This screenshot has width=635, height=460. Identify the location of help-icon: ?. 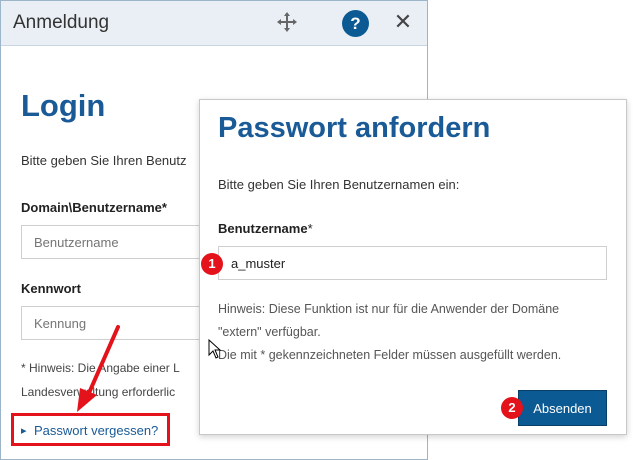
(355, 23).